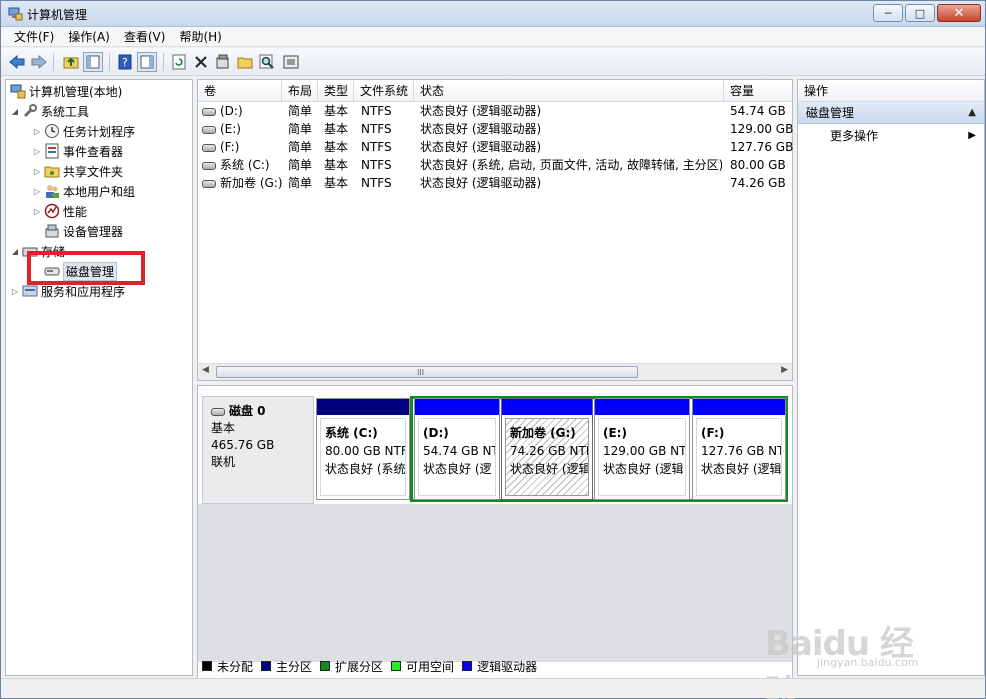  Describe the element at coordinates (762, 129) in the screenshot. I see `volume-capacity: 129.00 GB` at that location.